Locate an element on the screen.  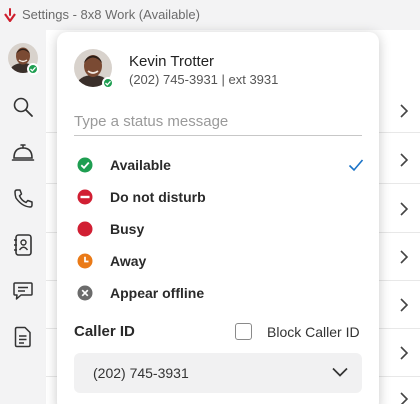
block-caller-id-label: Block Caller ID is located at coordinates (313, 332).